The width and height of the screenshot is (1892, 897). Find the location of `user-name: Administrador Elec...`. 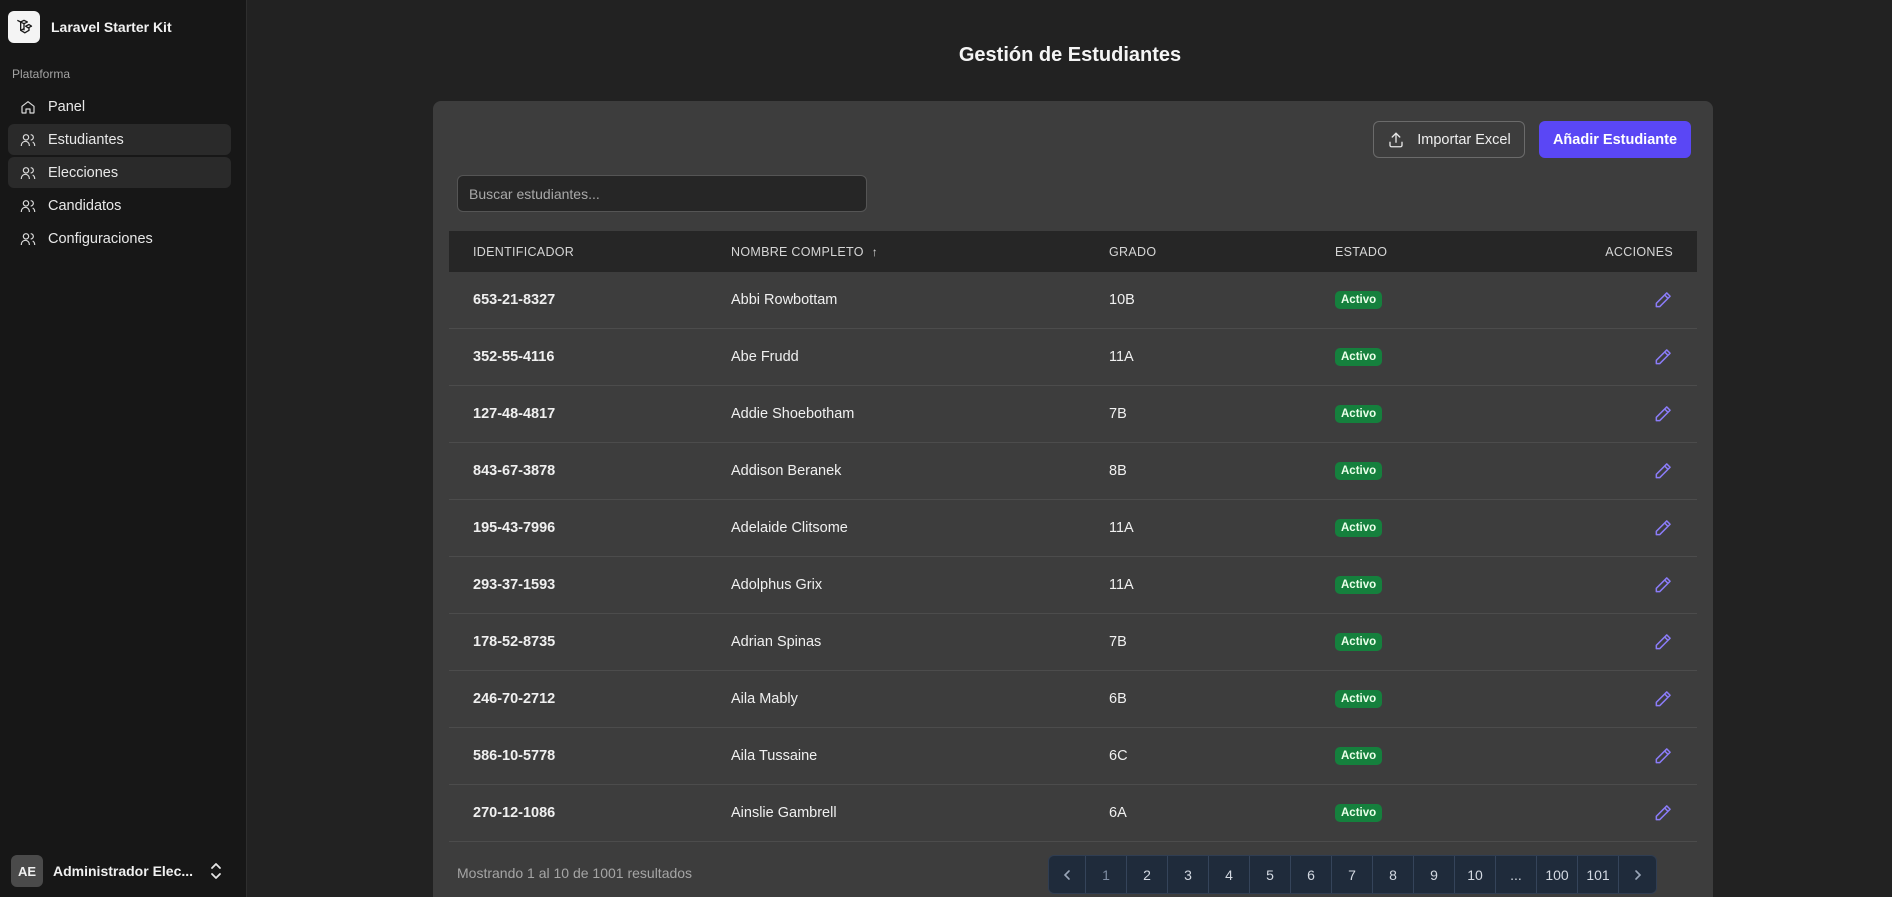

user-name: Administrador Elec... is located at coordinates (123, 871).